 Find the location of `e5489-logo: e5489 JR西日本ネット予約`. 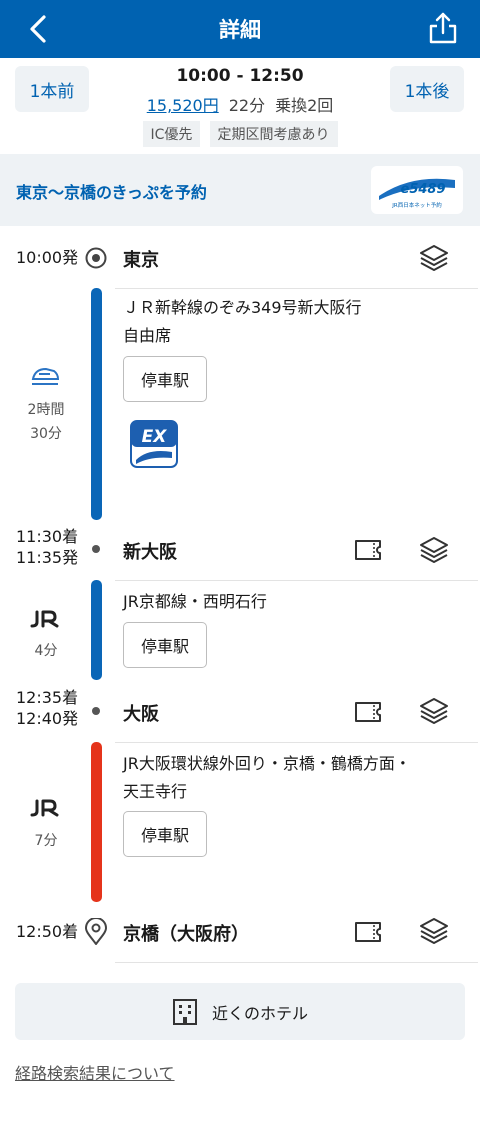

e5489-logo: e5489 JR西日本ネット予約 is located at coordinates (417, 190).